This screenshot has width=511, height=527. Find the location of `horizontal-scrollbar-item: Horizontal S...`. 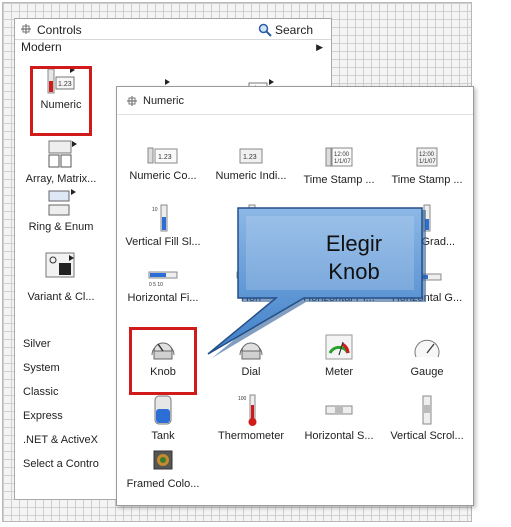

horizontal-scrollbar-item: Horizontal S... is located at coordinates (339, 417).